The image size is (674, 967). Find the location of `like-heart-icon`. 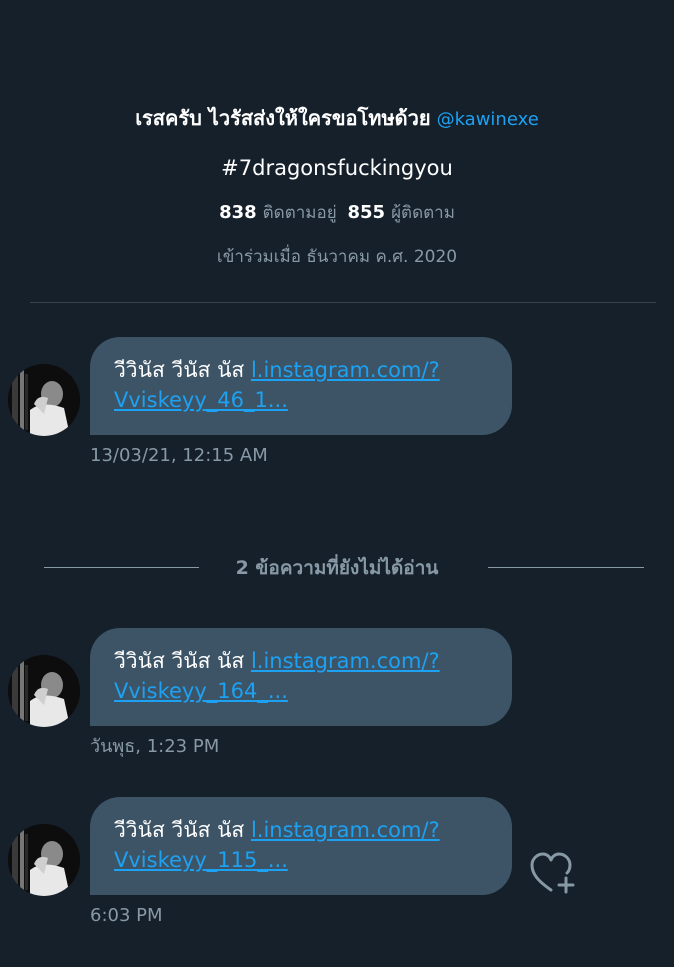

like-heart-icon is located at coordinates (552, 873).